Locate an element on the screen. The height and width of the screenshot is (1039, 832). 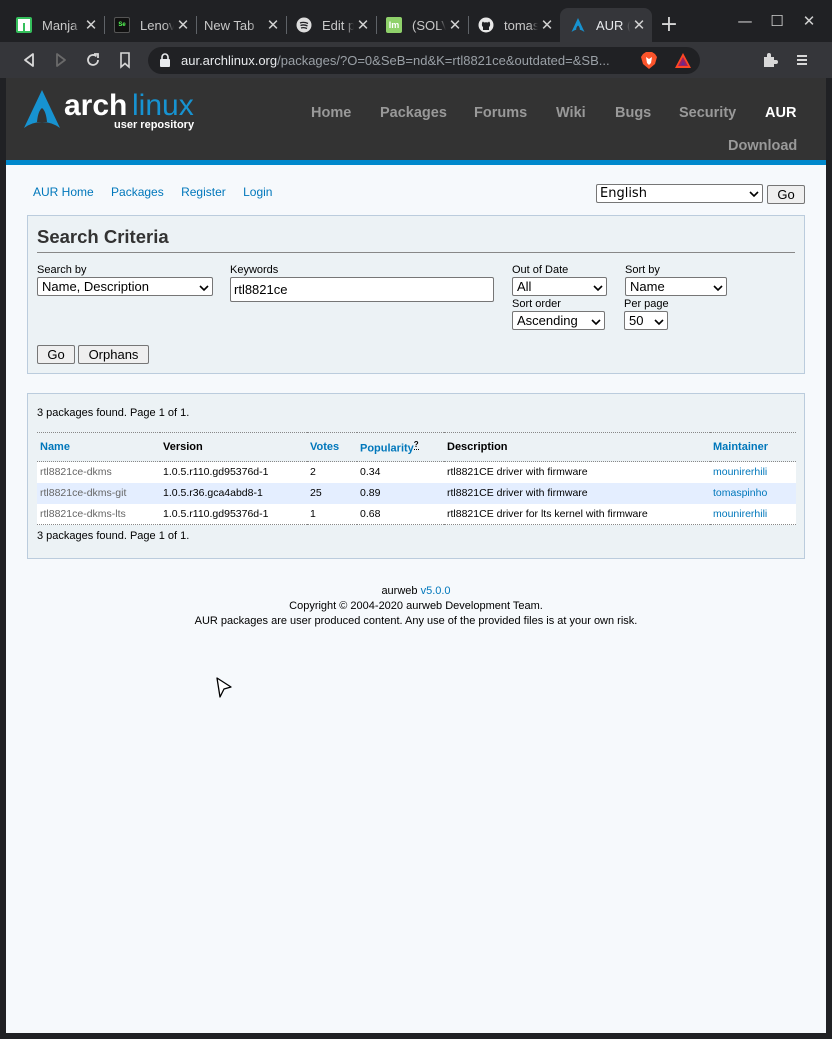
svg-text: user repository is located at coordinates (154, 125).